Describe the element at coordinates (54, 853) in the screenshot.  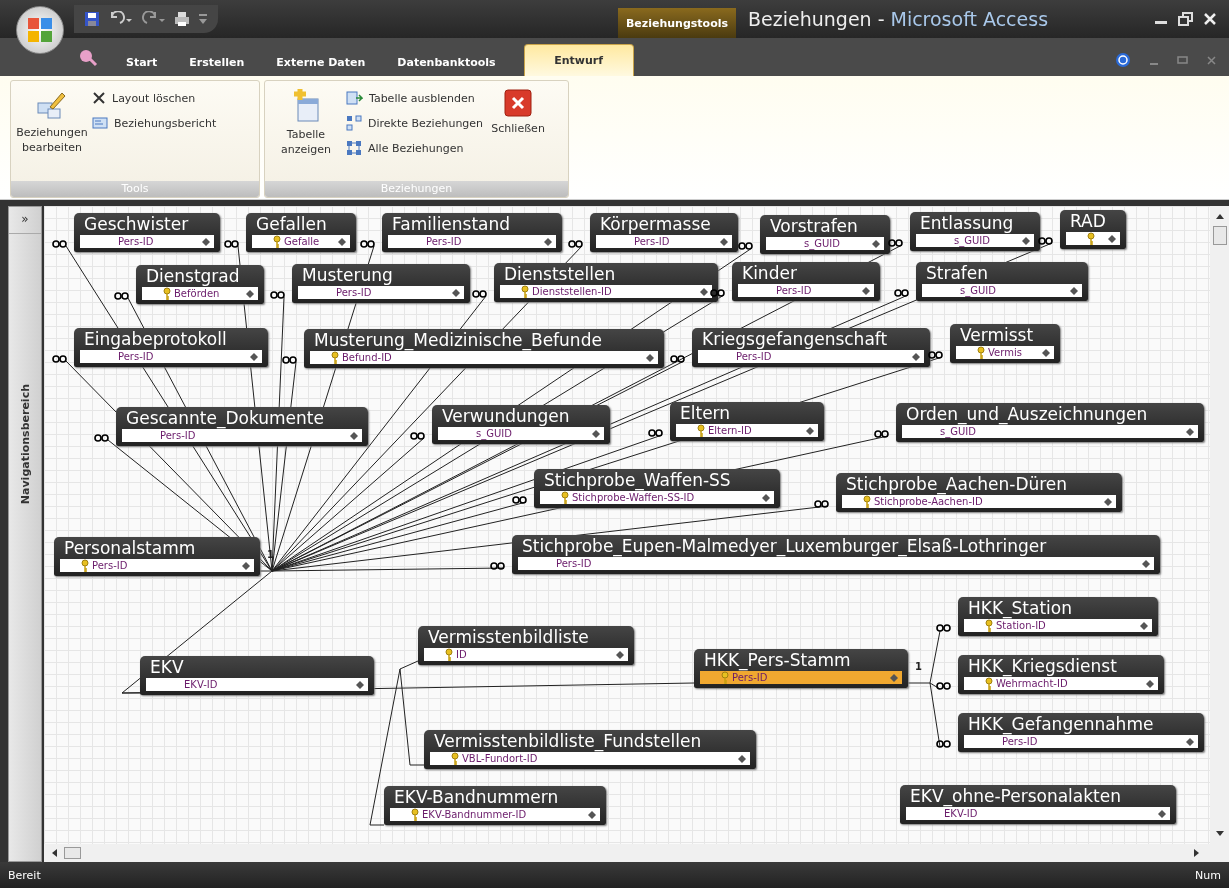
I see `scroll-left-icon` at that location.